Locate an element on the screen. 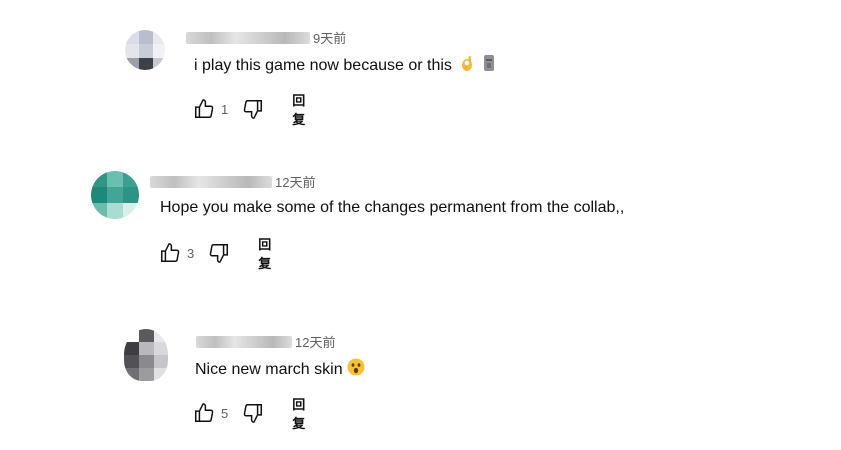 The height and width of the screenshot is (450, 841). like-count: 1 is located at coordinates (225, 109).